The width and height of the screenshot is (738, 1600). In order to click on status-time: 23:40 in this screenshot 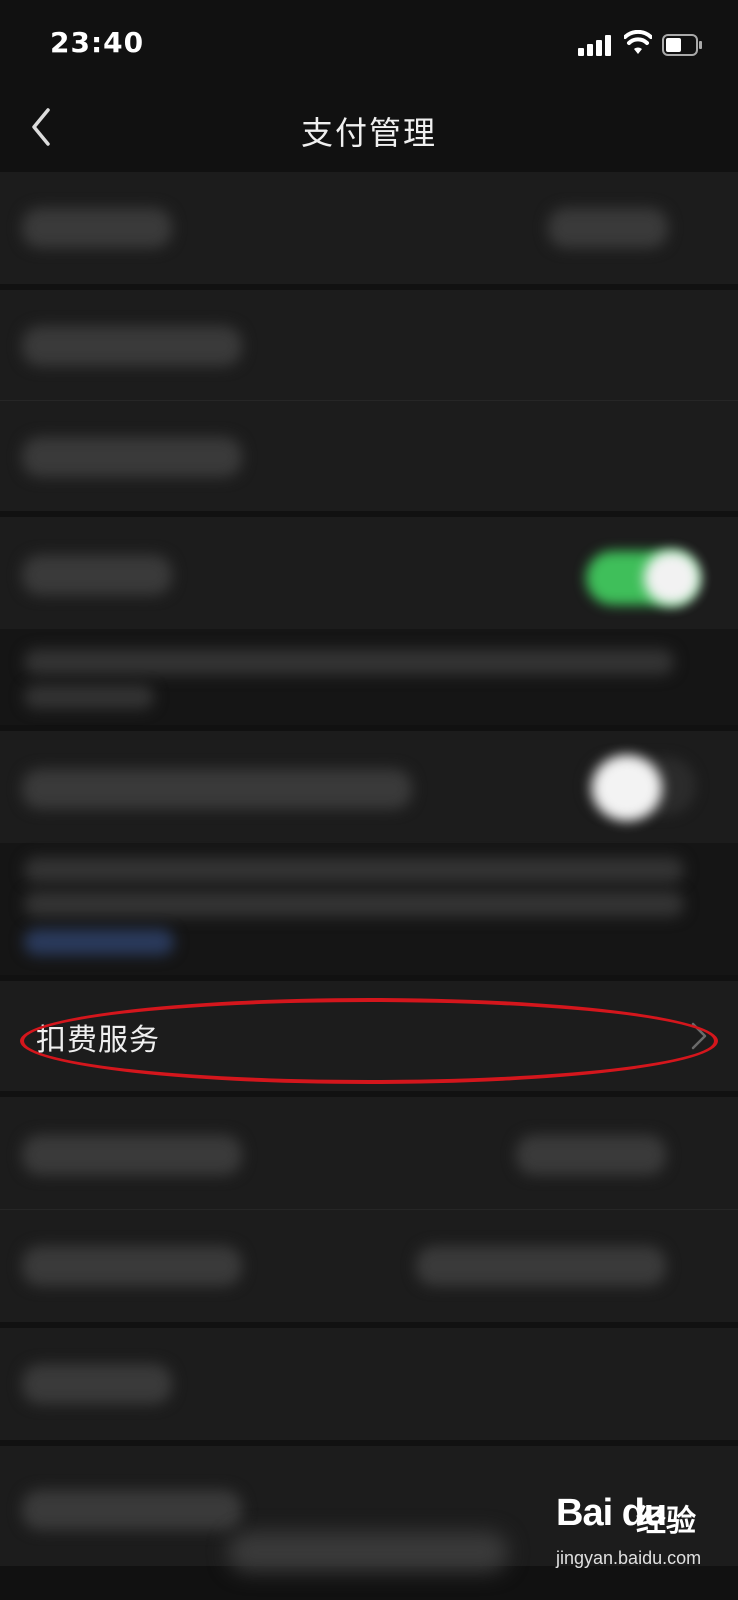, I will do `click(97, 42)`.